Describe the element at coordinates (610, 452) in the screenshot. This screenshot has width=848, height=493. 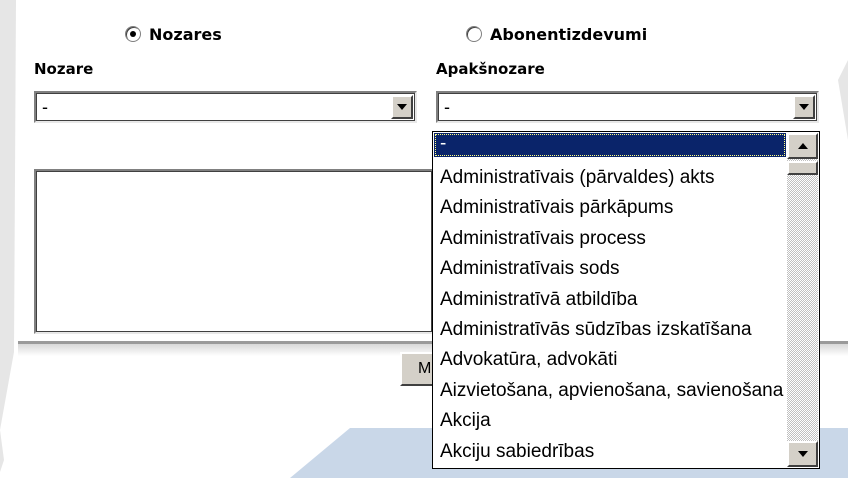
I see `dropdown-option: Akciju sabiedrības` at that location.